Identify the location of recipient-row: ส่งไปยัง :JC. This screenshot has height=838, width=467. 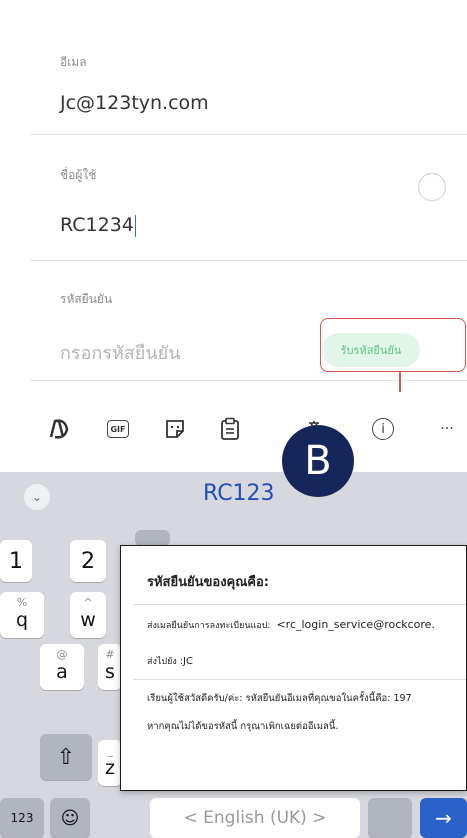
(170, 661).